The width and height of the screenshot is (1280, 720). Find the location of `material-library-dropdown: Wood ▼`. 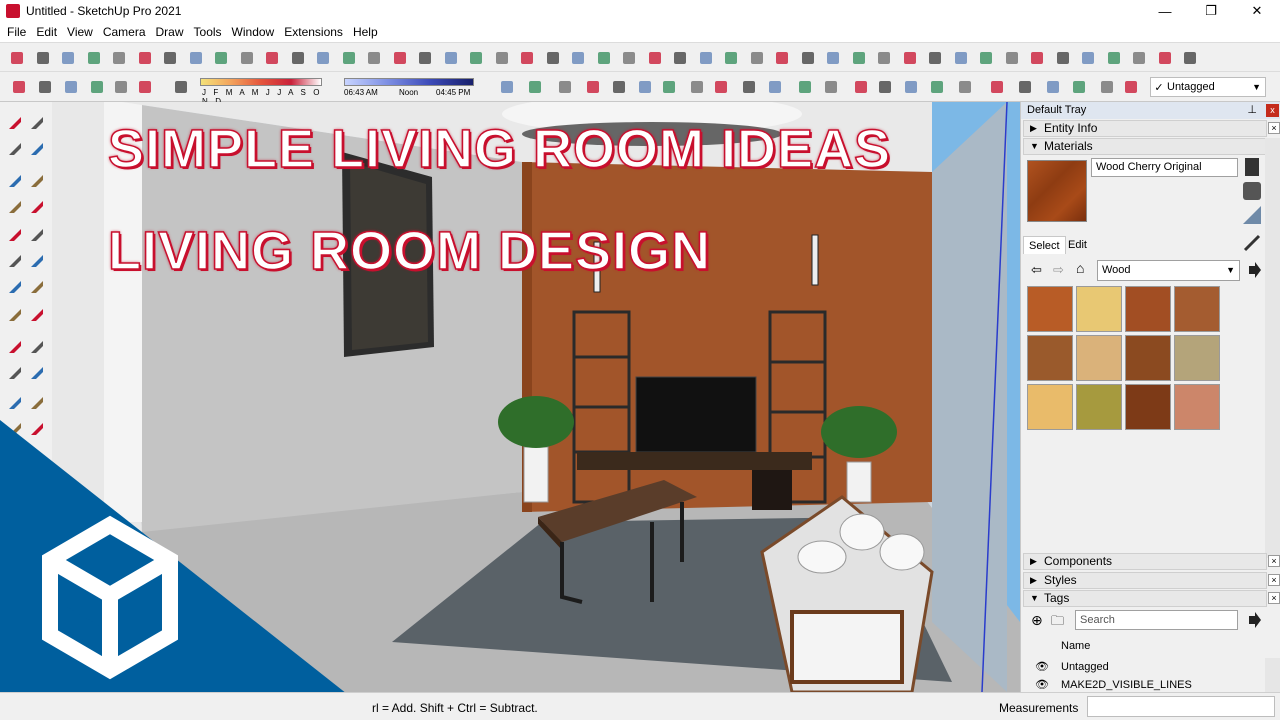

material-library-dropdown: Wood ▼ is located at coordinates (1168, 270).